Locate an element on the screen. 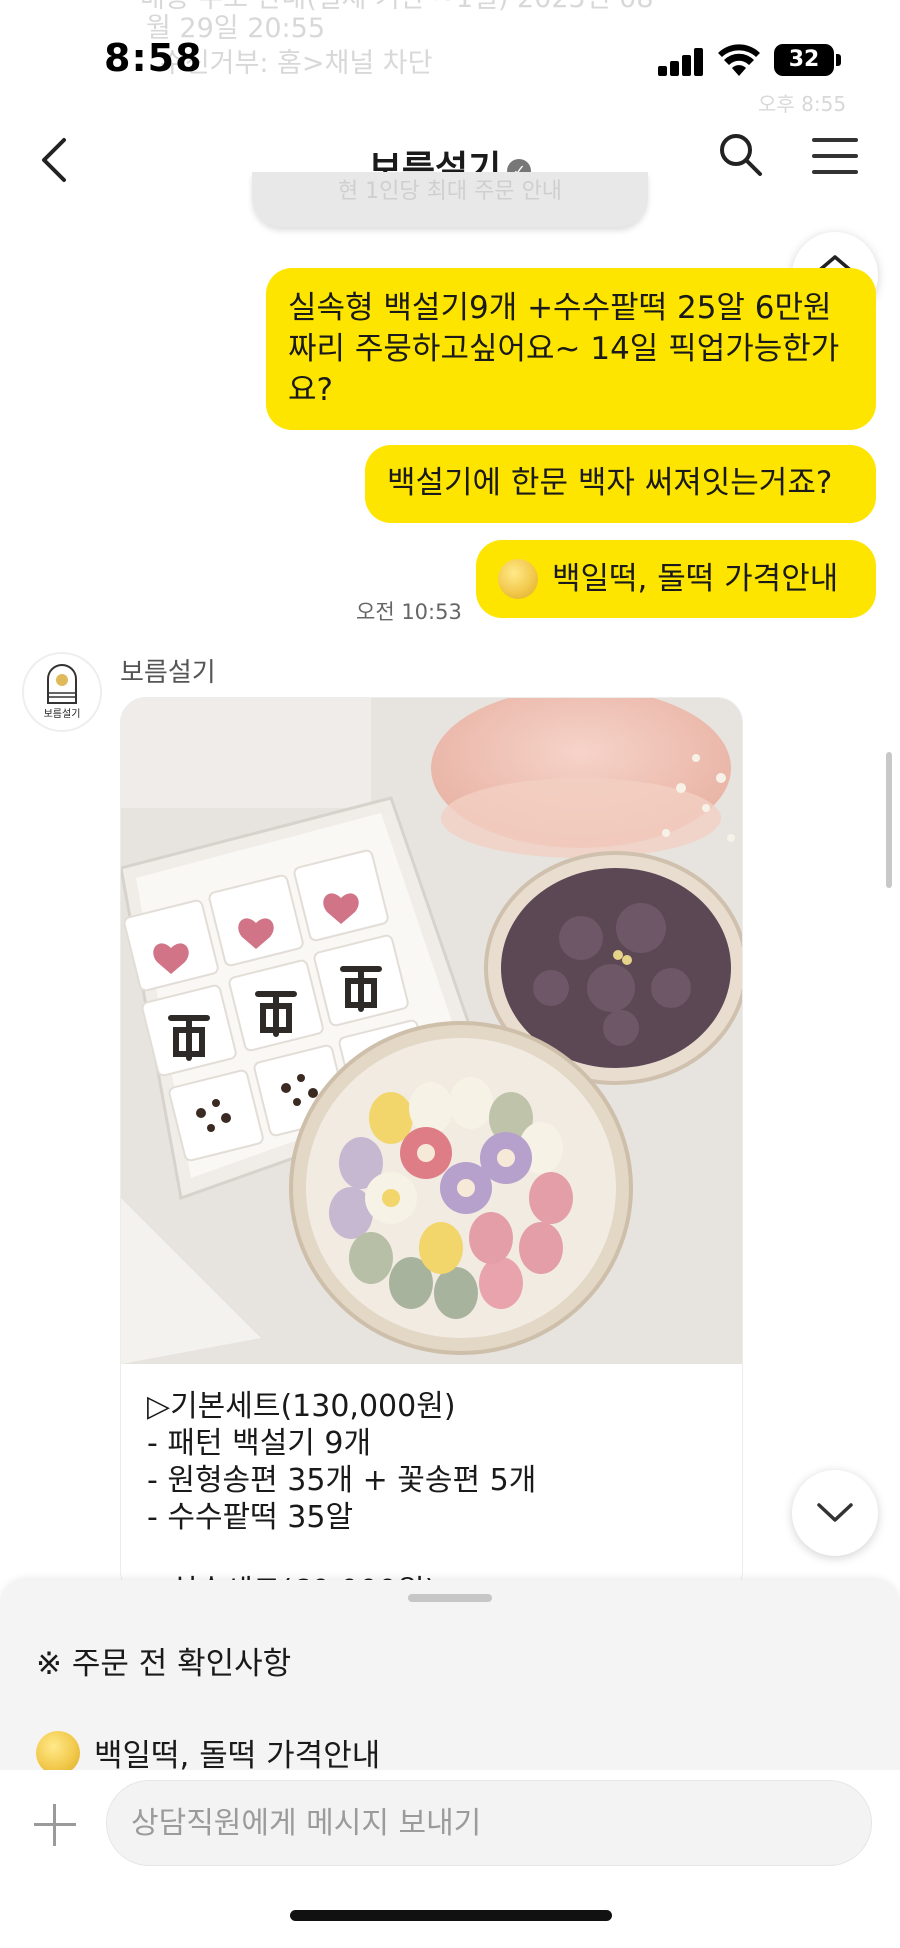 The height and width of the screenshot is (1948, 900). plus-icon is located at coordinates (55, 1824).